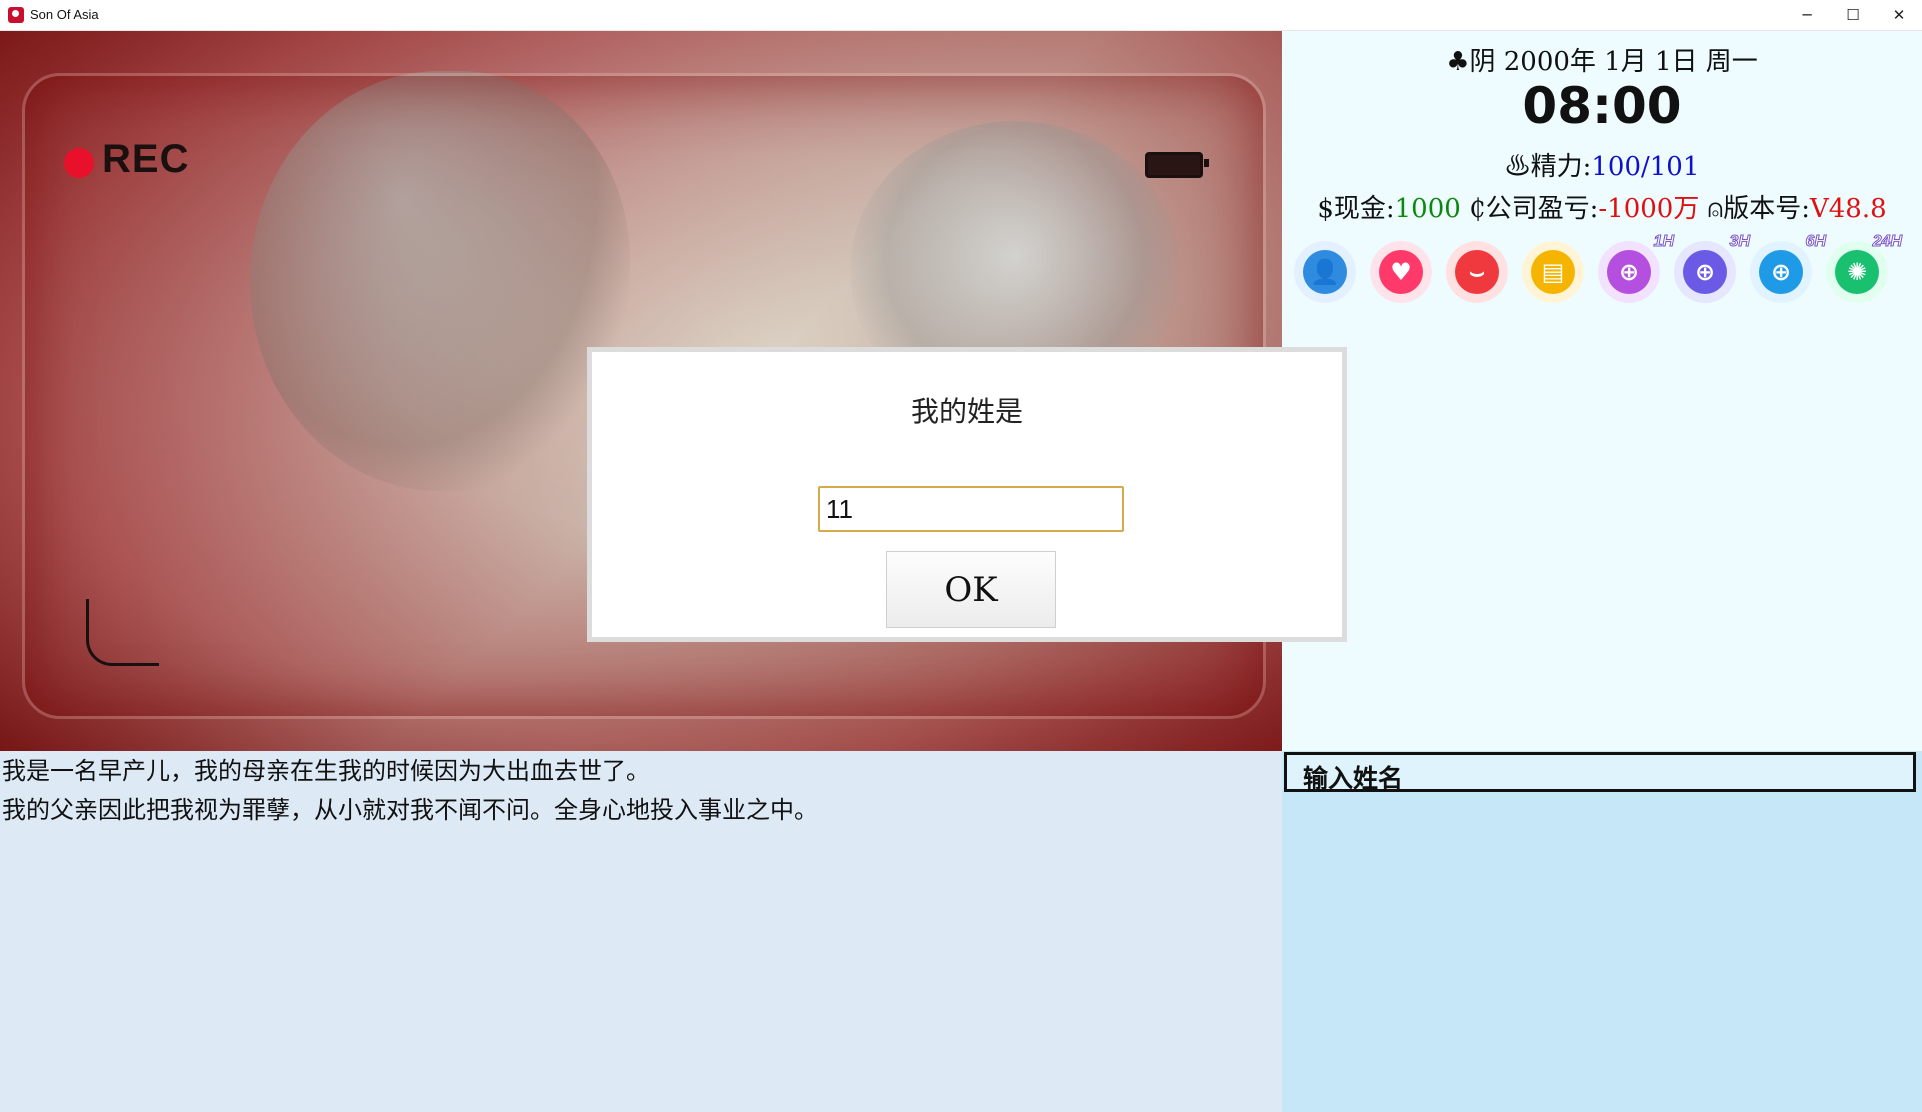  I want to click on date-line: ♣阴 2000年 1月 1日 周一, so click(1602, 59).